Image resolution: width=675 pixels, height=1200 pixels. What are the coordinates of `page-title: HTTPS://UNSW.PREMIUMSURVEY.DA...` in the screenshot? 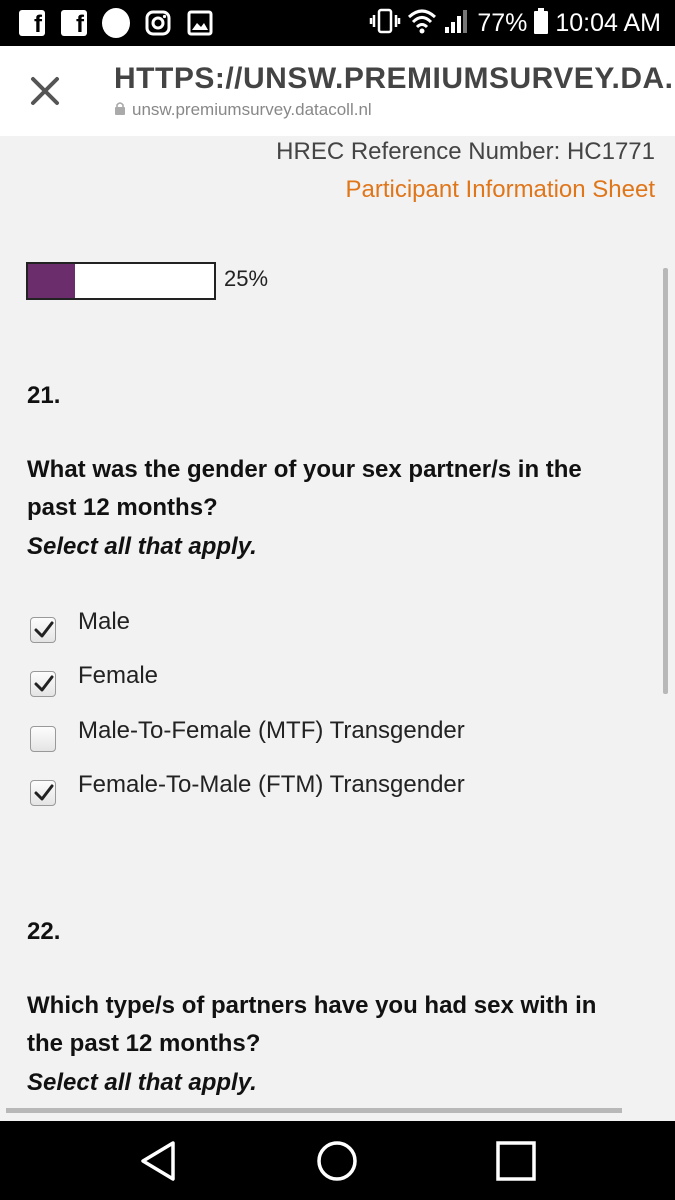 It's located at (394, 79).